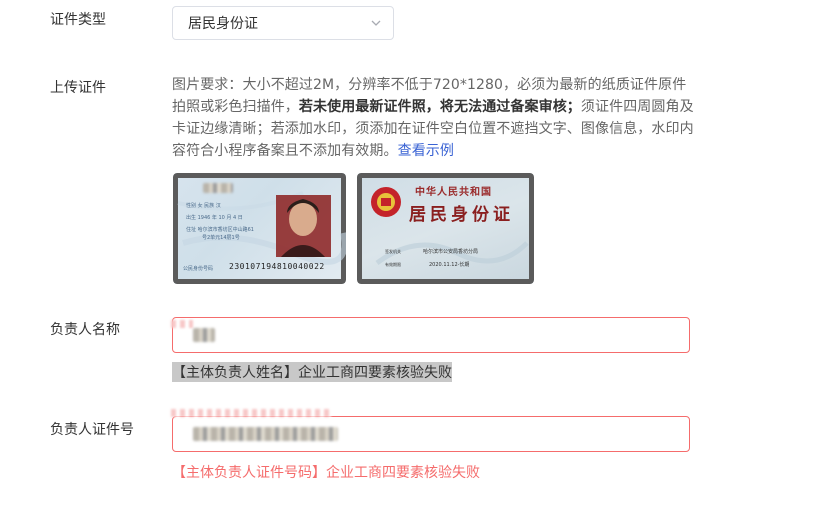 This screenshot has width=814, height=508. What do you see at coordinates (426, 151) in the screenshot?
I see `view-example-link: 查看示例` at bounding box center [426, 151].